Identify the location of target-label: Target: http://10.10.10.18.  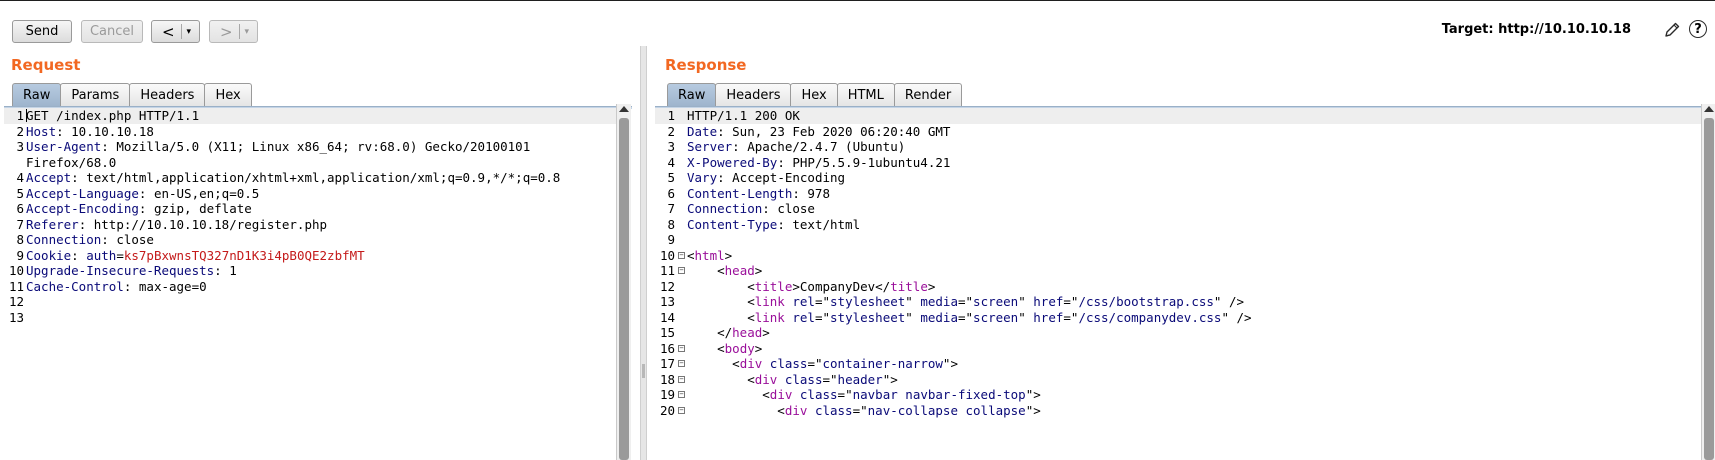
(1536, 29).